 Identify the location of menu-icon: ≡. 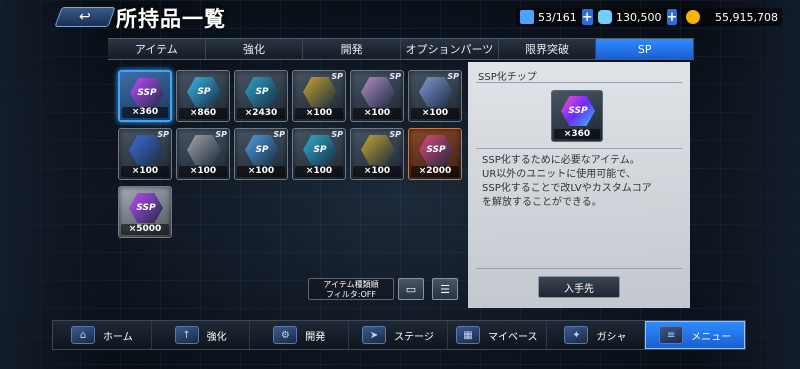
(671, 335).